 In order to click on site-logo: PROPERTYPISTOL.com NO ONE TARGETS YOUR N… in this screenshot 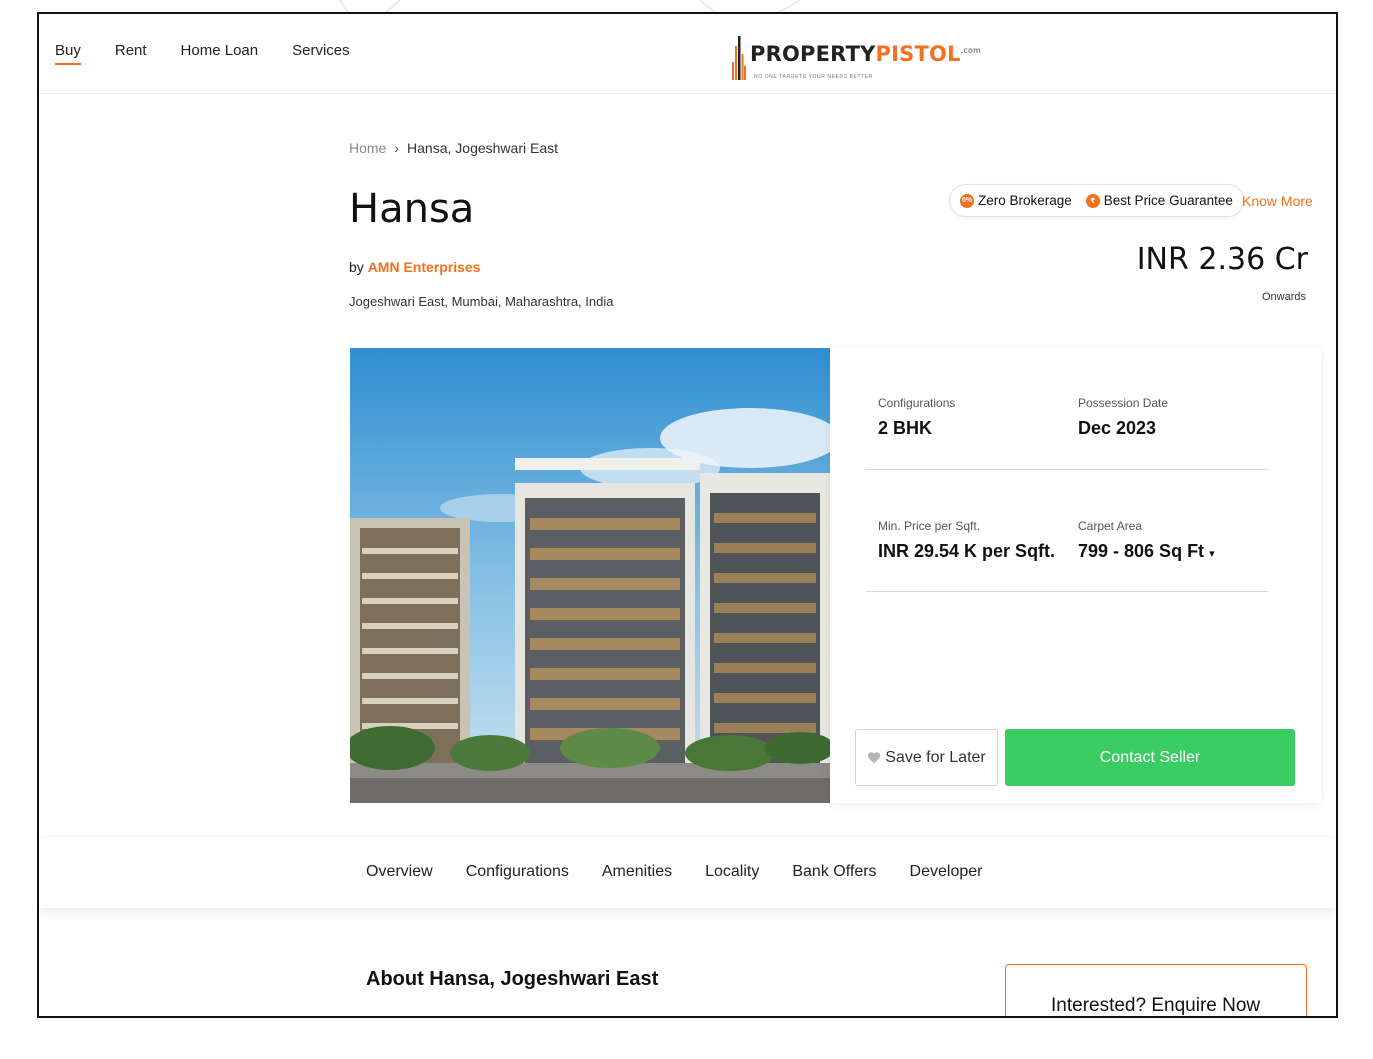, I will do `click(856, 60)`.